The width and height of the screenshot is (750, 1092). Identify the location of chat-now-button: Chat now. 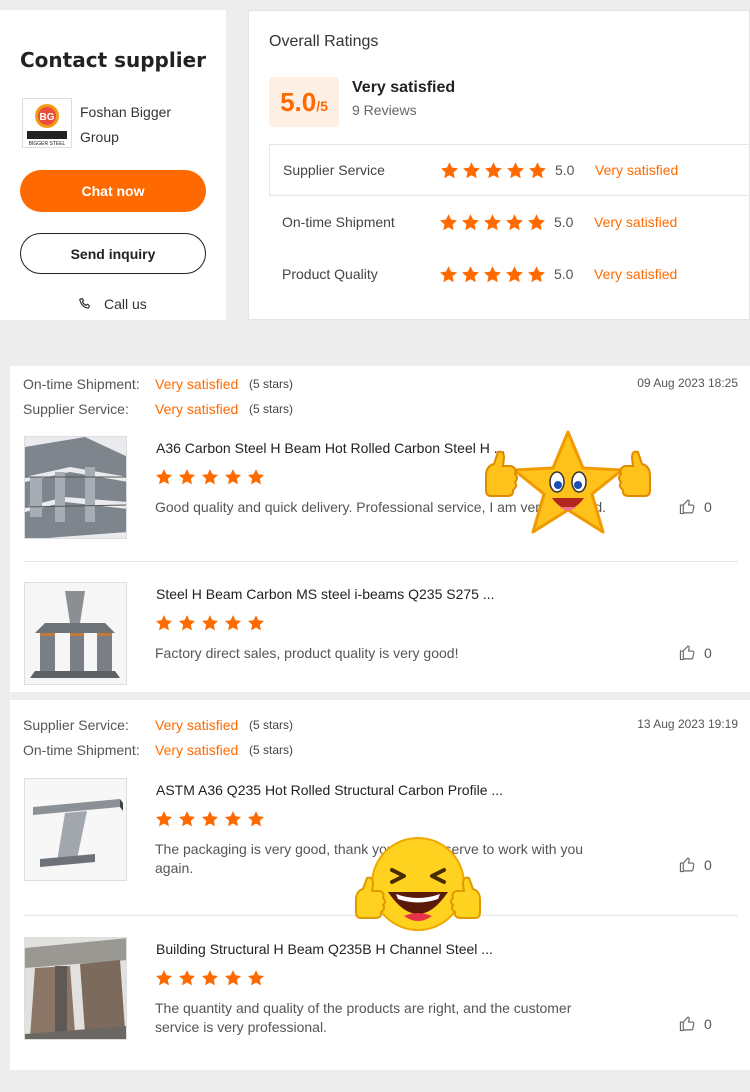
(113, 191).